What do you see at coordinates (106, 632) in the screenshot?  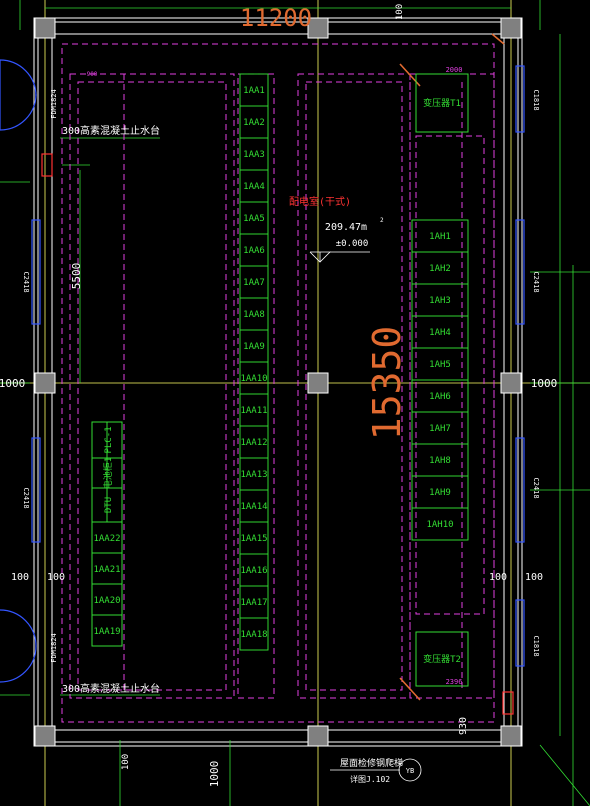 I see `aa19-label: 1AA19` at bounding box center [106, 632].